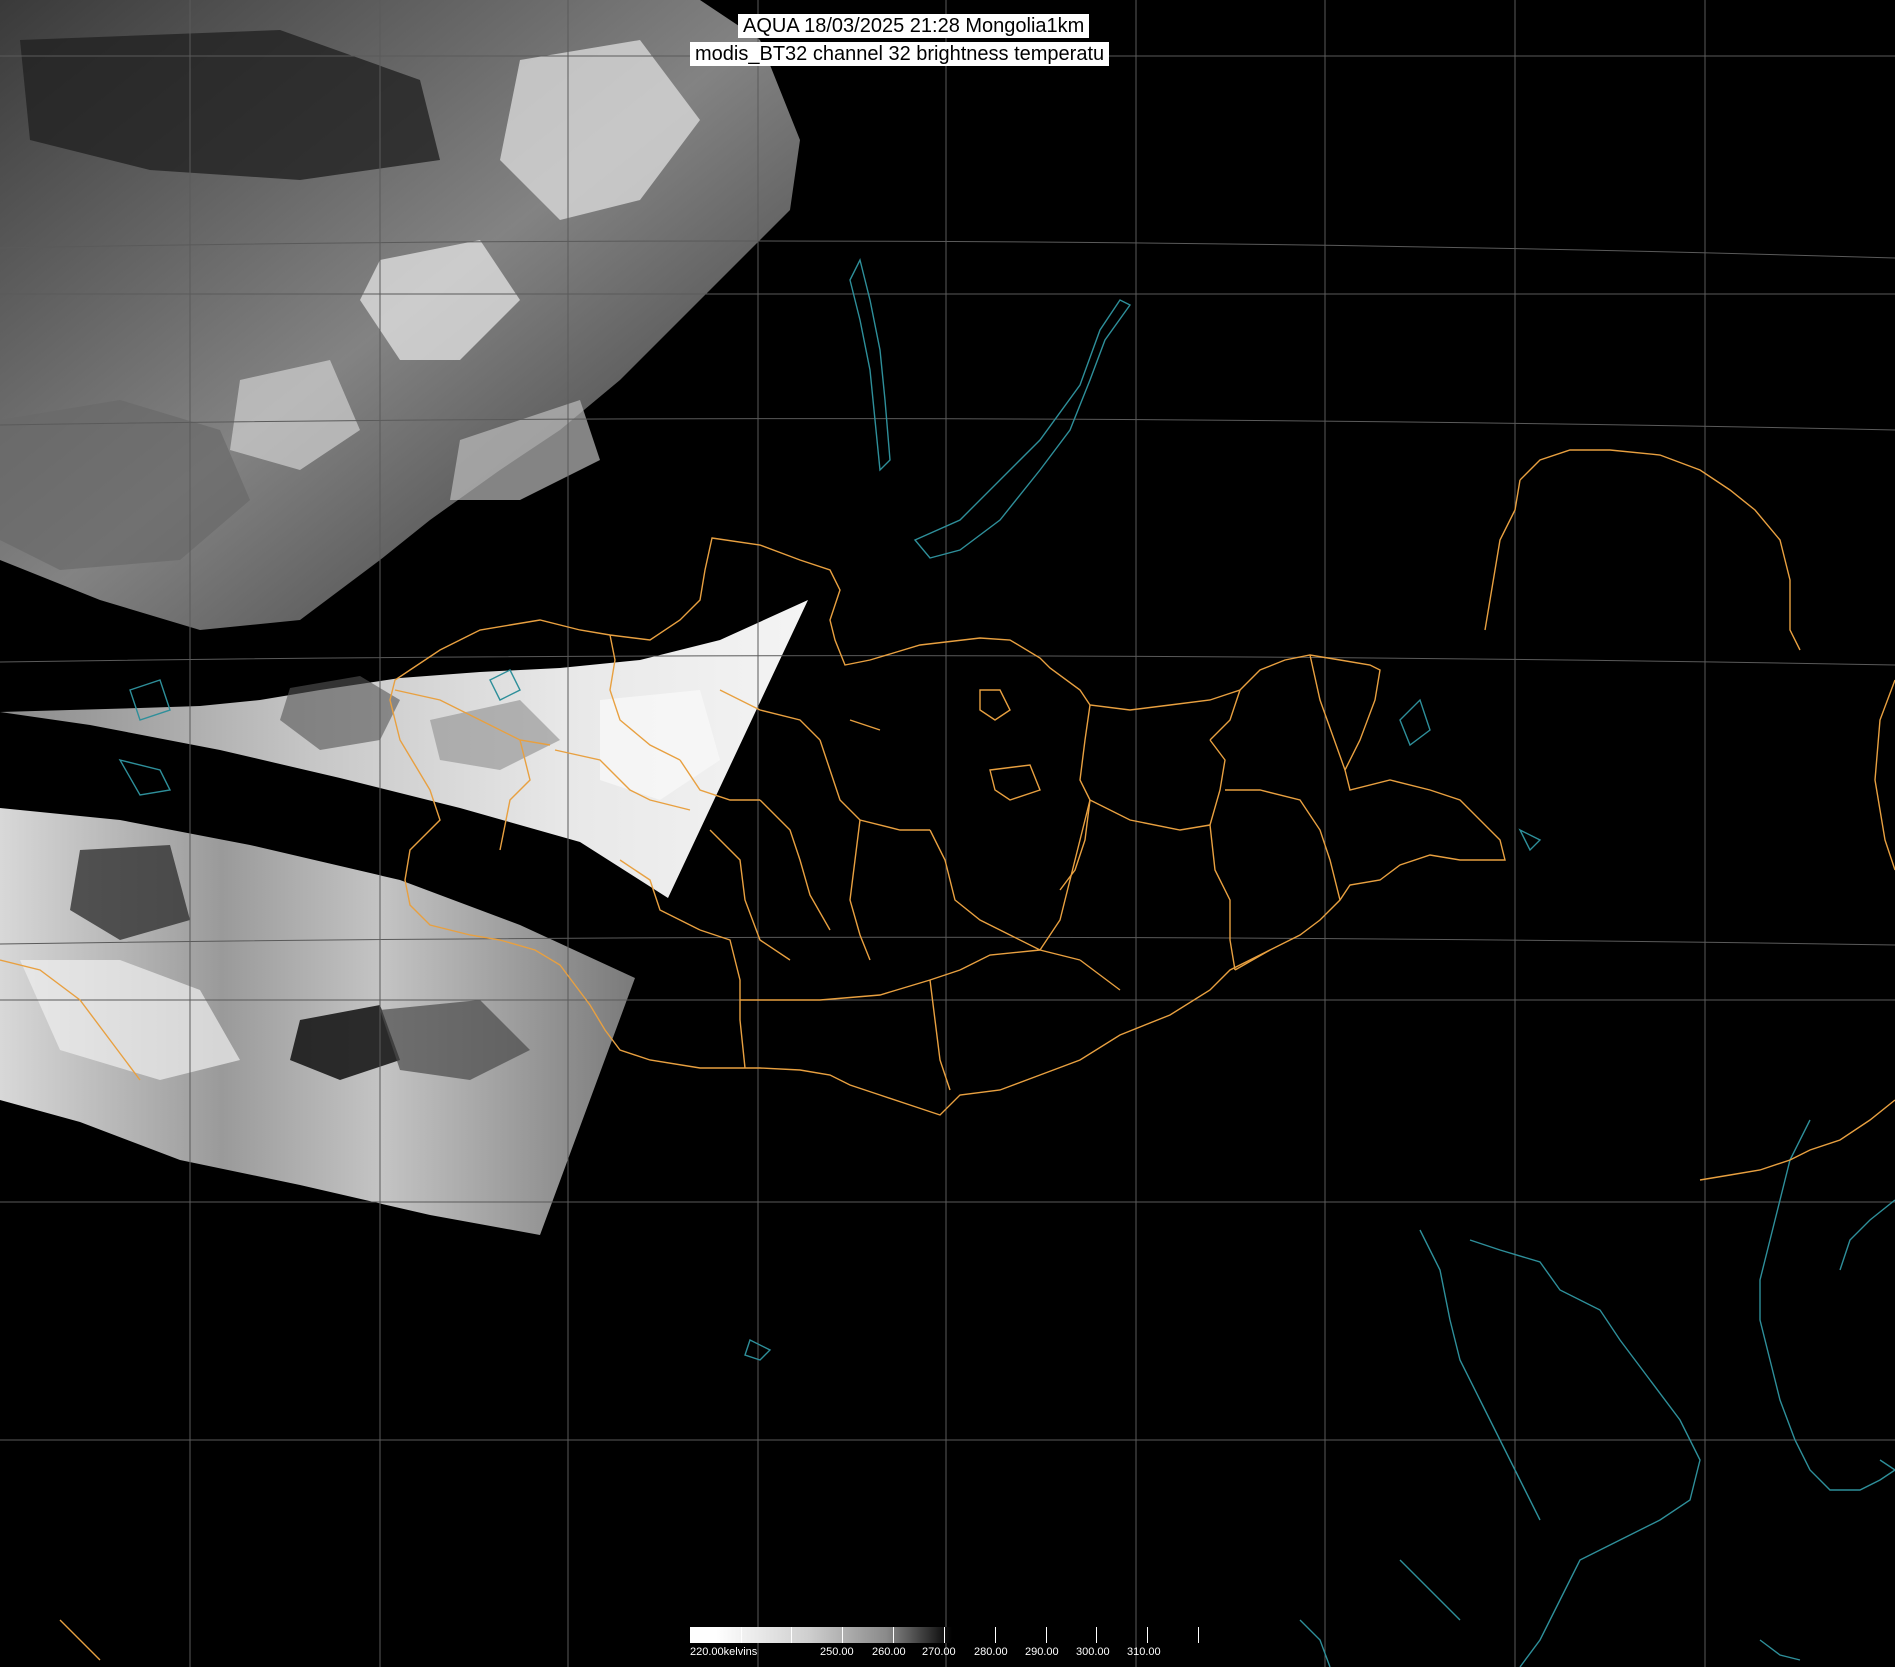 This screenshot has width=1895, height=1667. Describe the element at coordinates (837, 1652) in the screenshot. I see `colorbar-label-250: 250.00` at that location.